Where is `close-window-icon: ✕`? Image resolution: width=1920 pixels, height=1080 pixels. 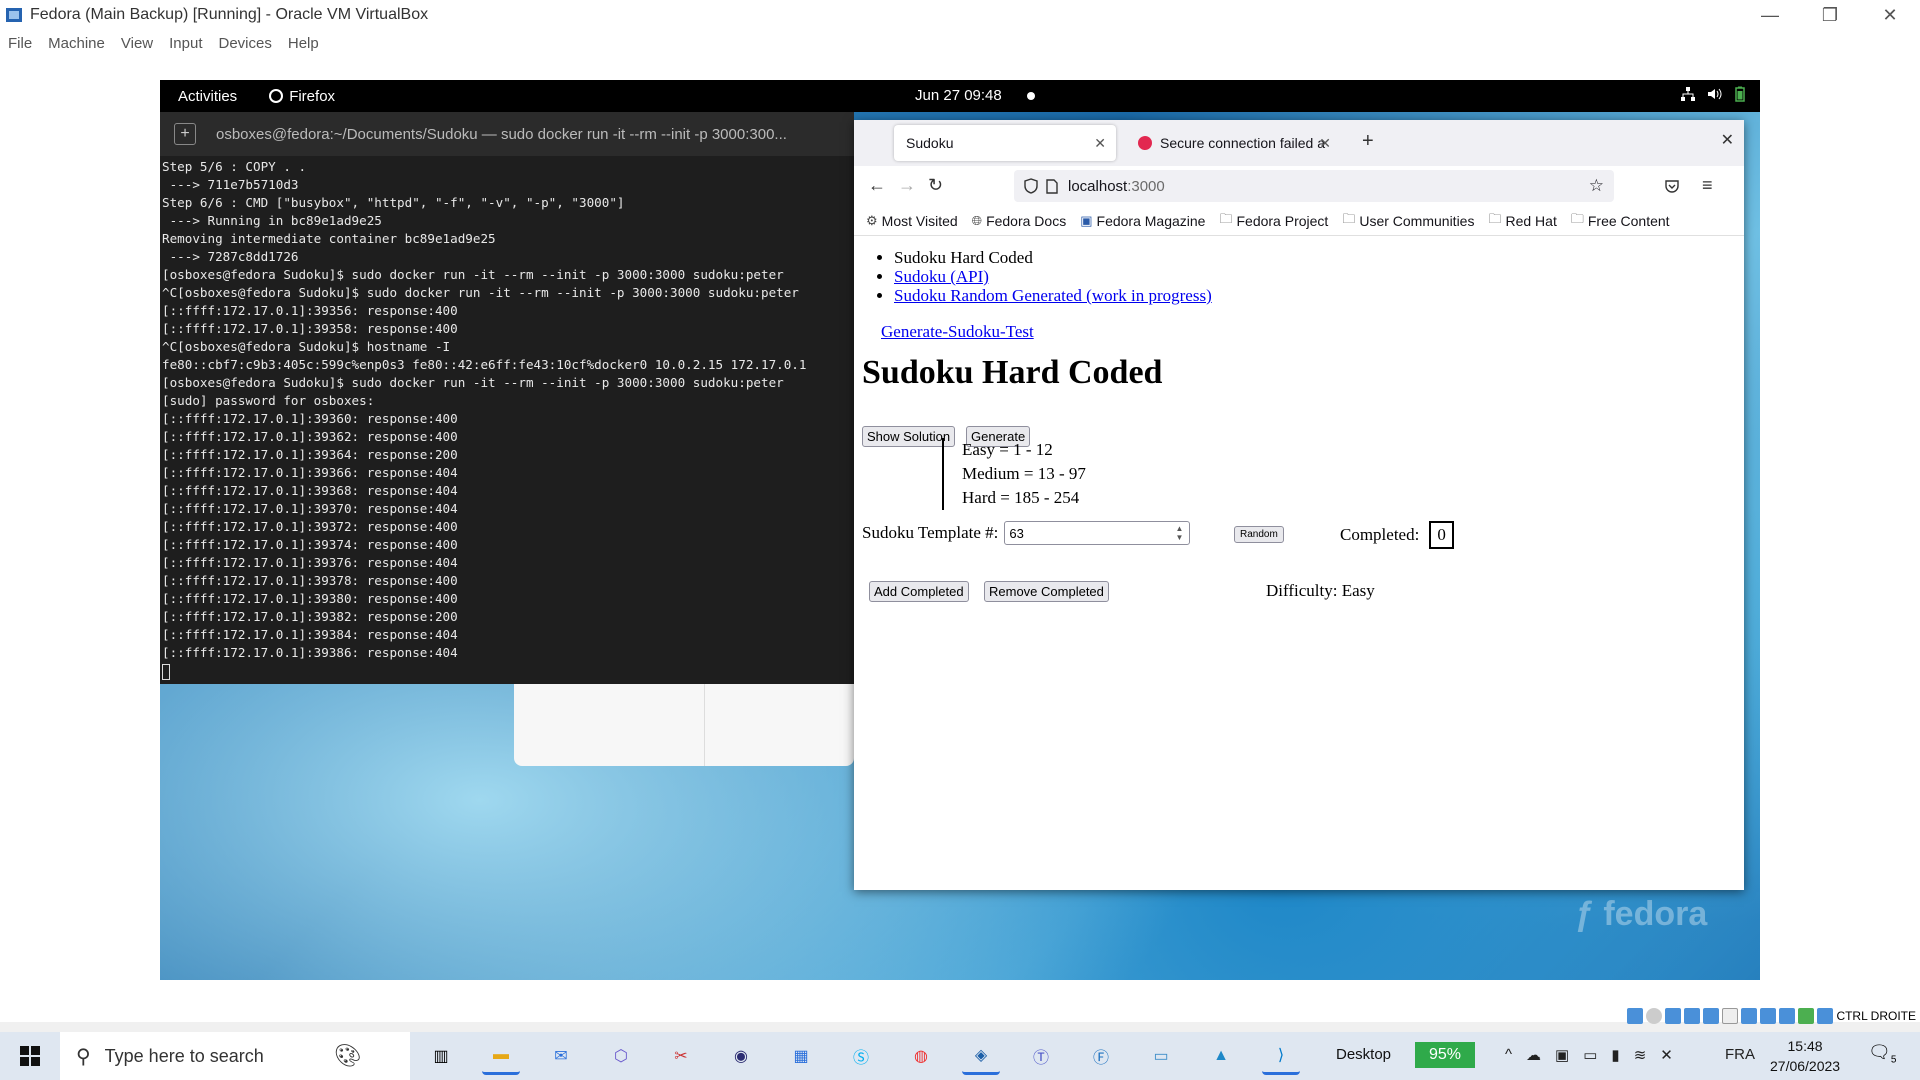
close-window-icon: ✕ is located at coordinates (1727, 140).